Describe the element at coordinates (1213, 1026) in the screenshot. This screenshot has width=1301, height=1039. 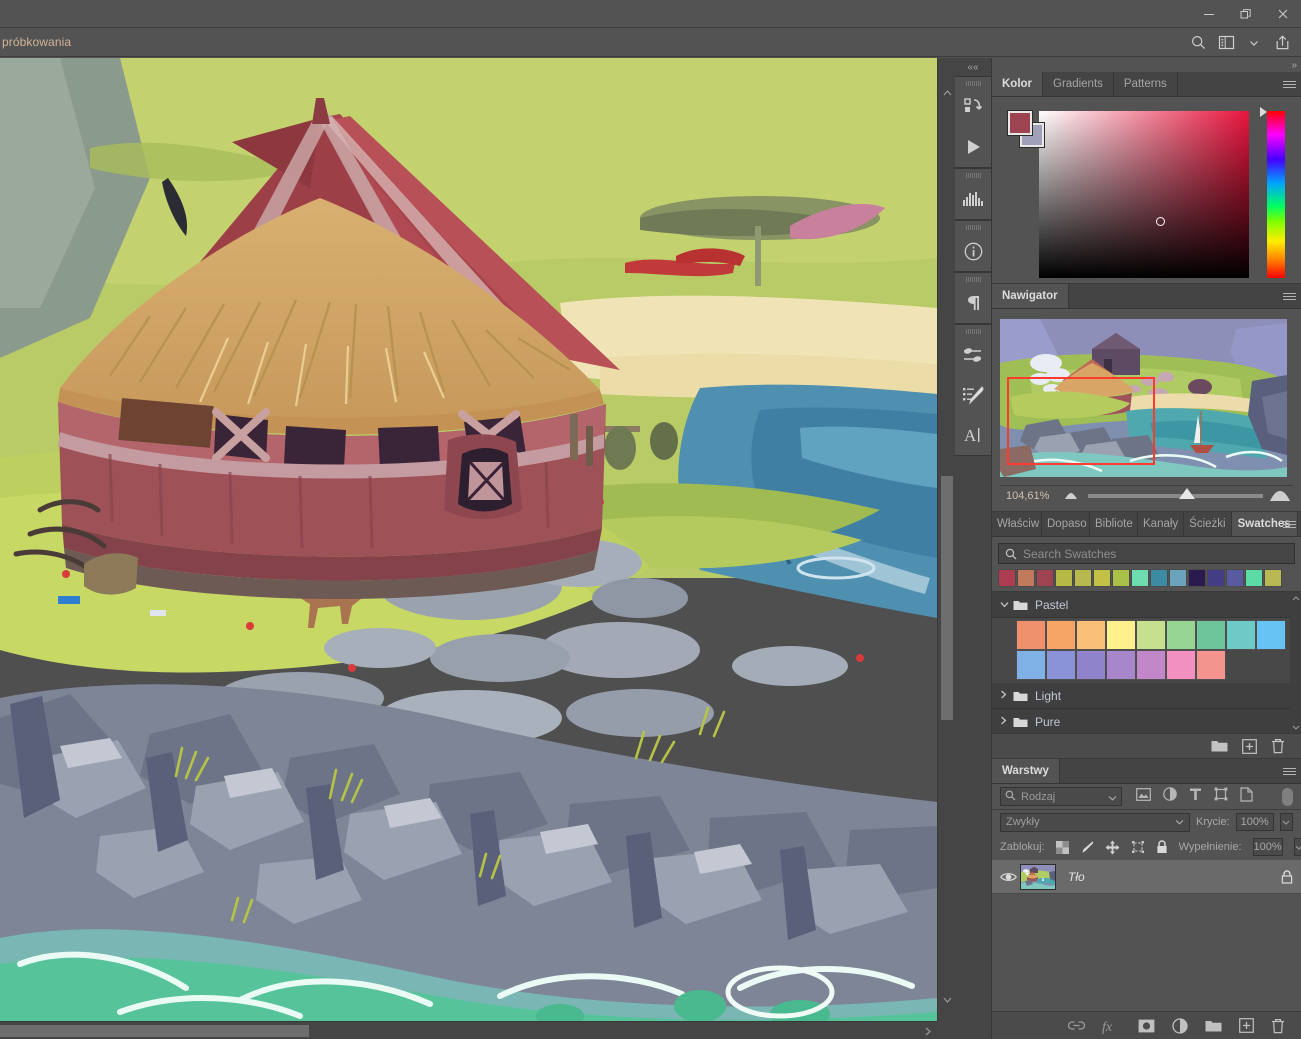
I see `new-group-icon` at that location.